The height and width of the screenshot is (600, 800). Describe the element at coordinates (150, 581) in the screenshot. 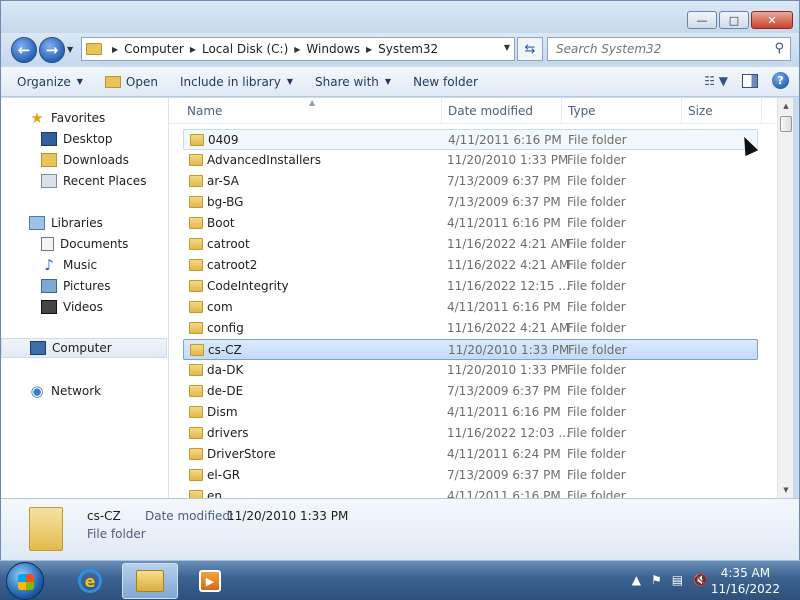

I see `taskbar-windows-explorer` at that location.